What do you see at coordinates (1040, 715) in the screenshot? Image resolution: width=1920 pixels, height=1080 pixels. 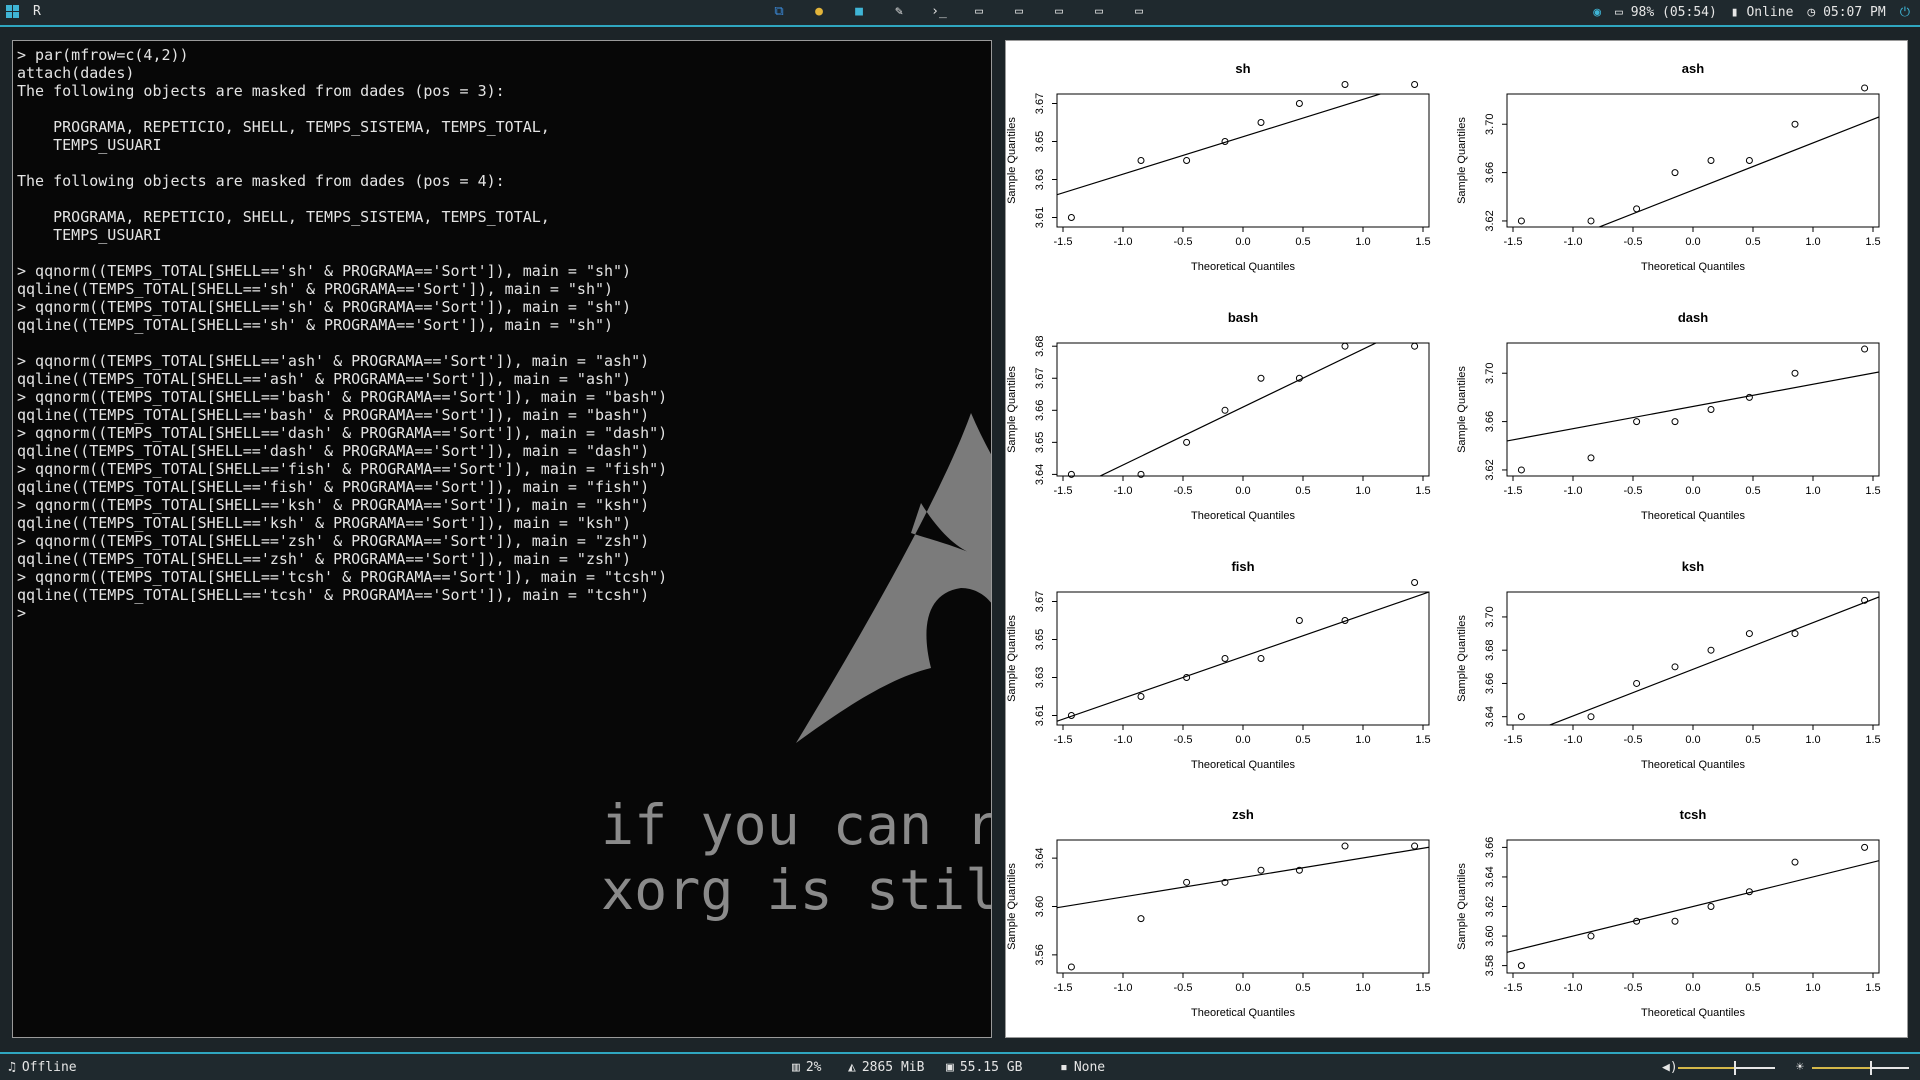 I see `y-tick-label: 3.61` at bounding box center [1040, 715].